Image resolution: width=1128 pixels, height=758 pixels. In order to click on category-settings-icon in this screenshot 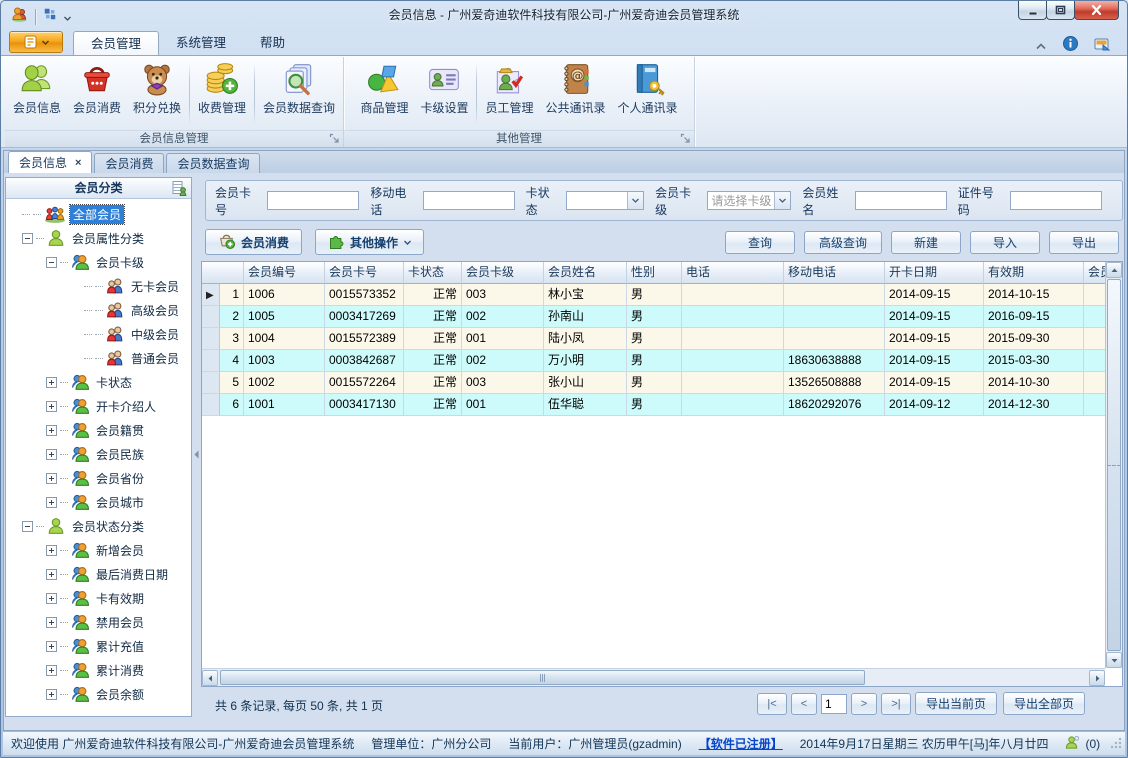, I will do `click(179, 191)`.